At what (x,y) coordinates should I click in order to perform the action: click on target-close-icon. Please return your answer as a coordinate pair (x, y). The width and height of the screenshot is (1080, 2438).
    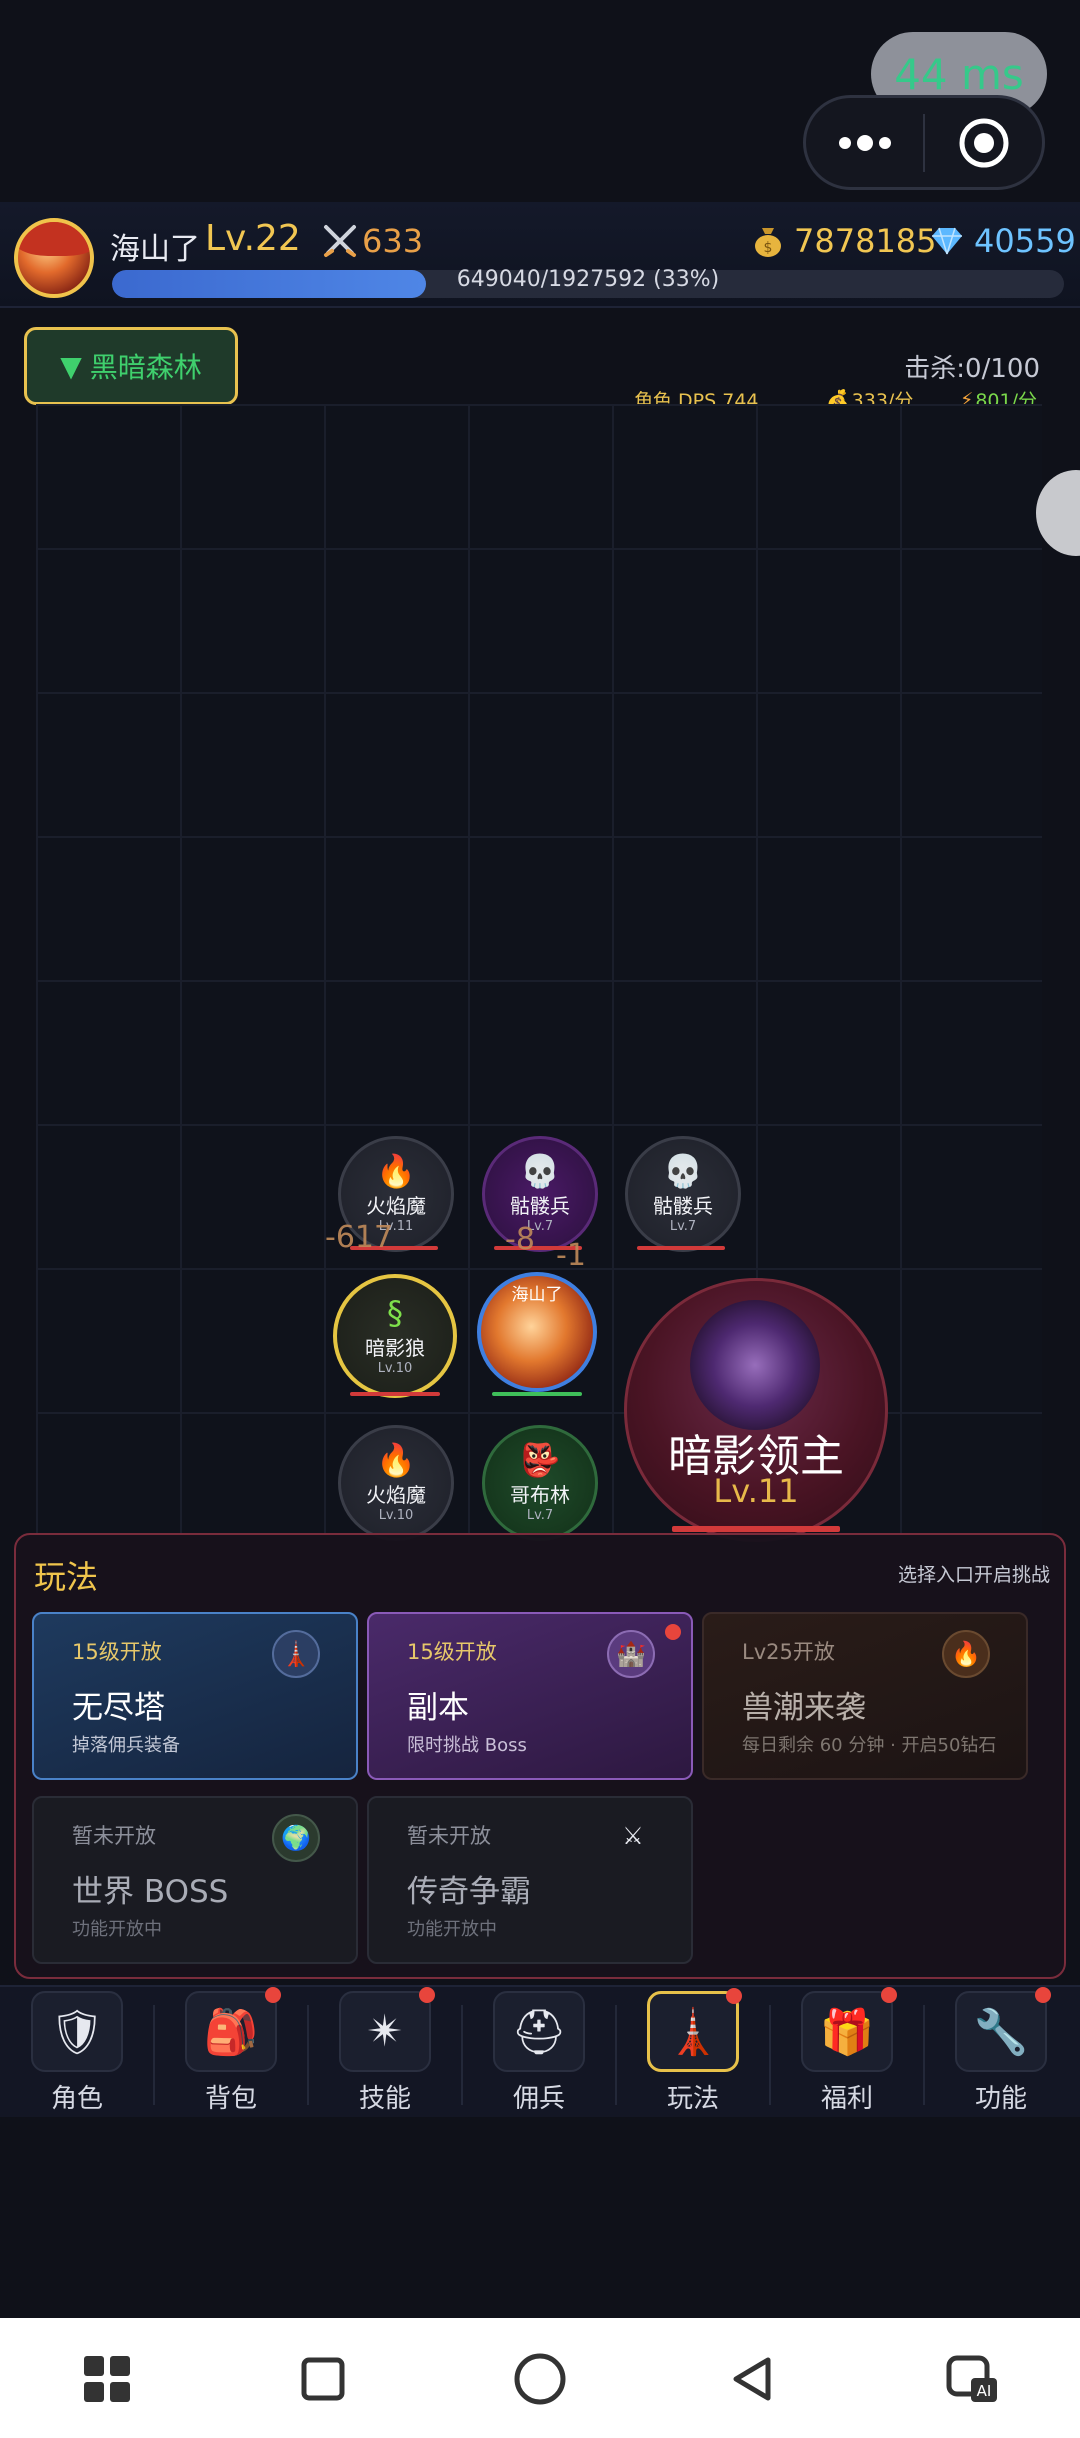
    Looking at the image, I should click on (983, 142).